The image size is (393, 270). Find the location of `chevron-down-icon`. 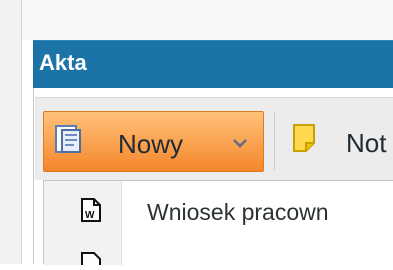

chevron-down-icon is located at coordinates (240, 143).